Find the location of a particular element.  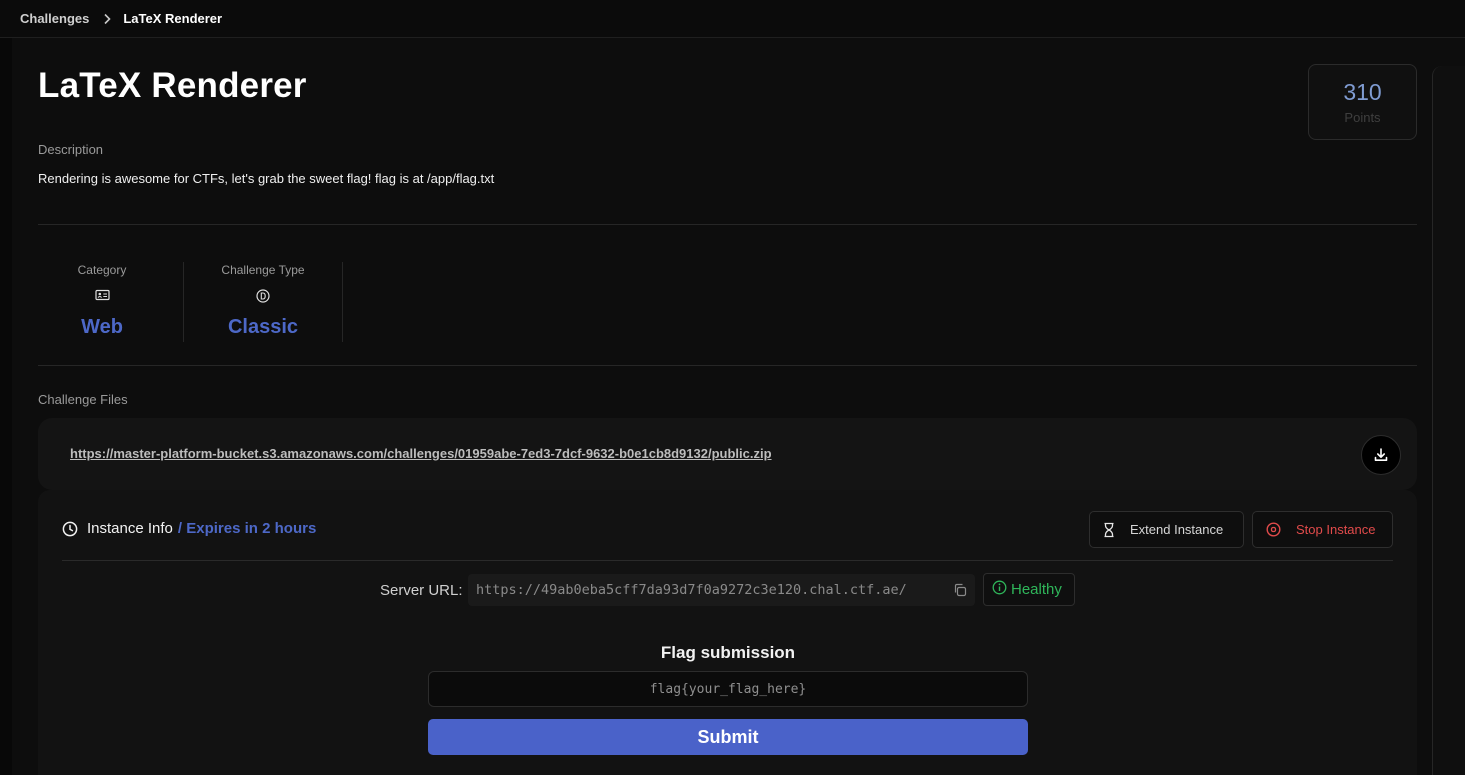

points-label: Points is located at coordinates (1362, 117).